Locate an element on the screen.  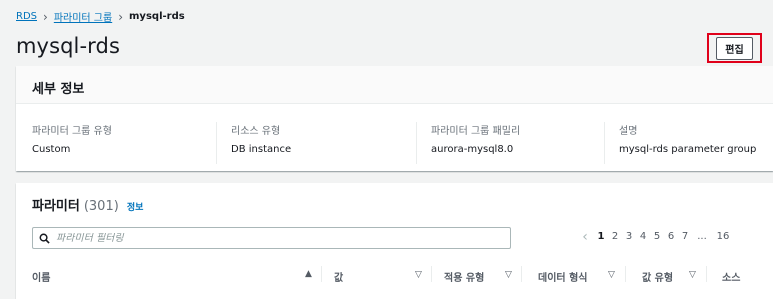
details-title: 세부 정보 is located at coordinates (394, 85).